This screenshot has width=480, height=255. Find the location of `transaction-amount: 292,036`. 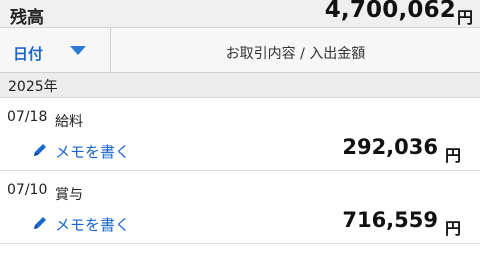

transaction-amount: 292,036 is located at coordinates (390, 147).